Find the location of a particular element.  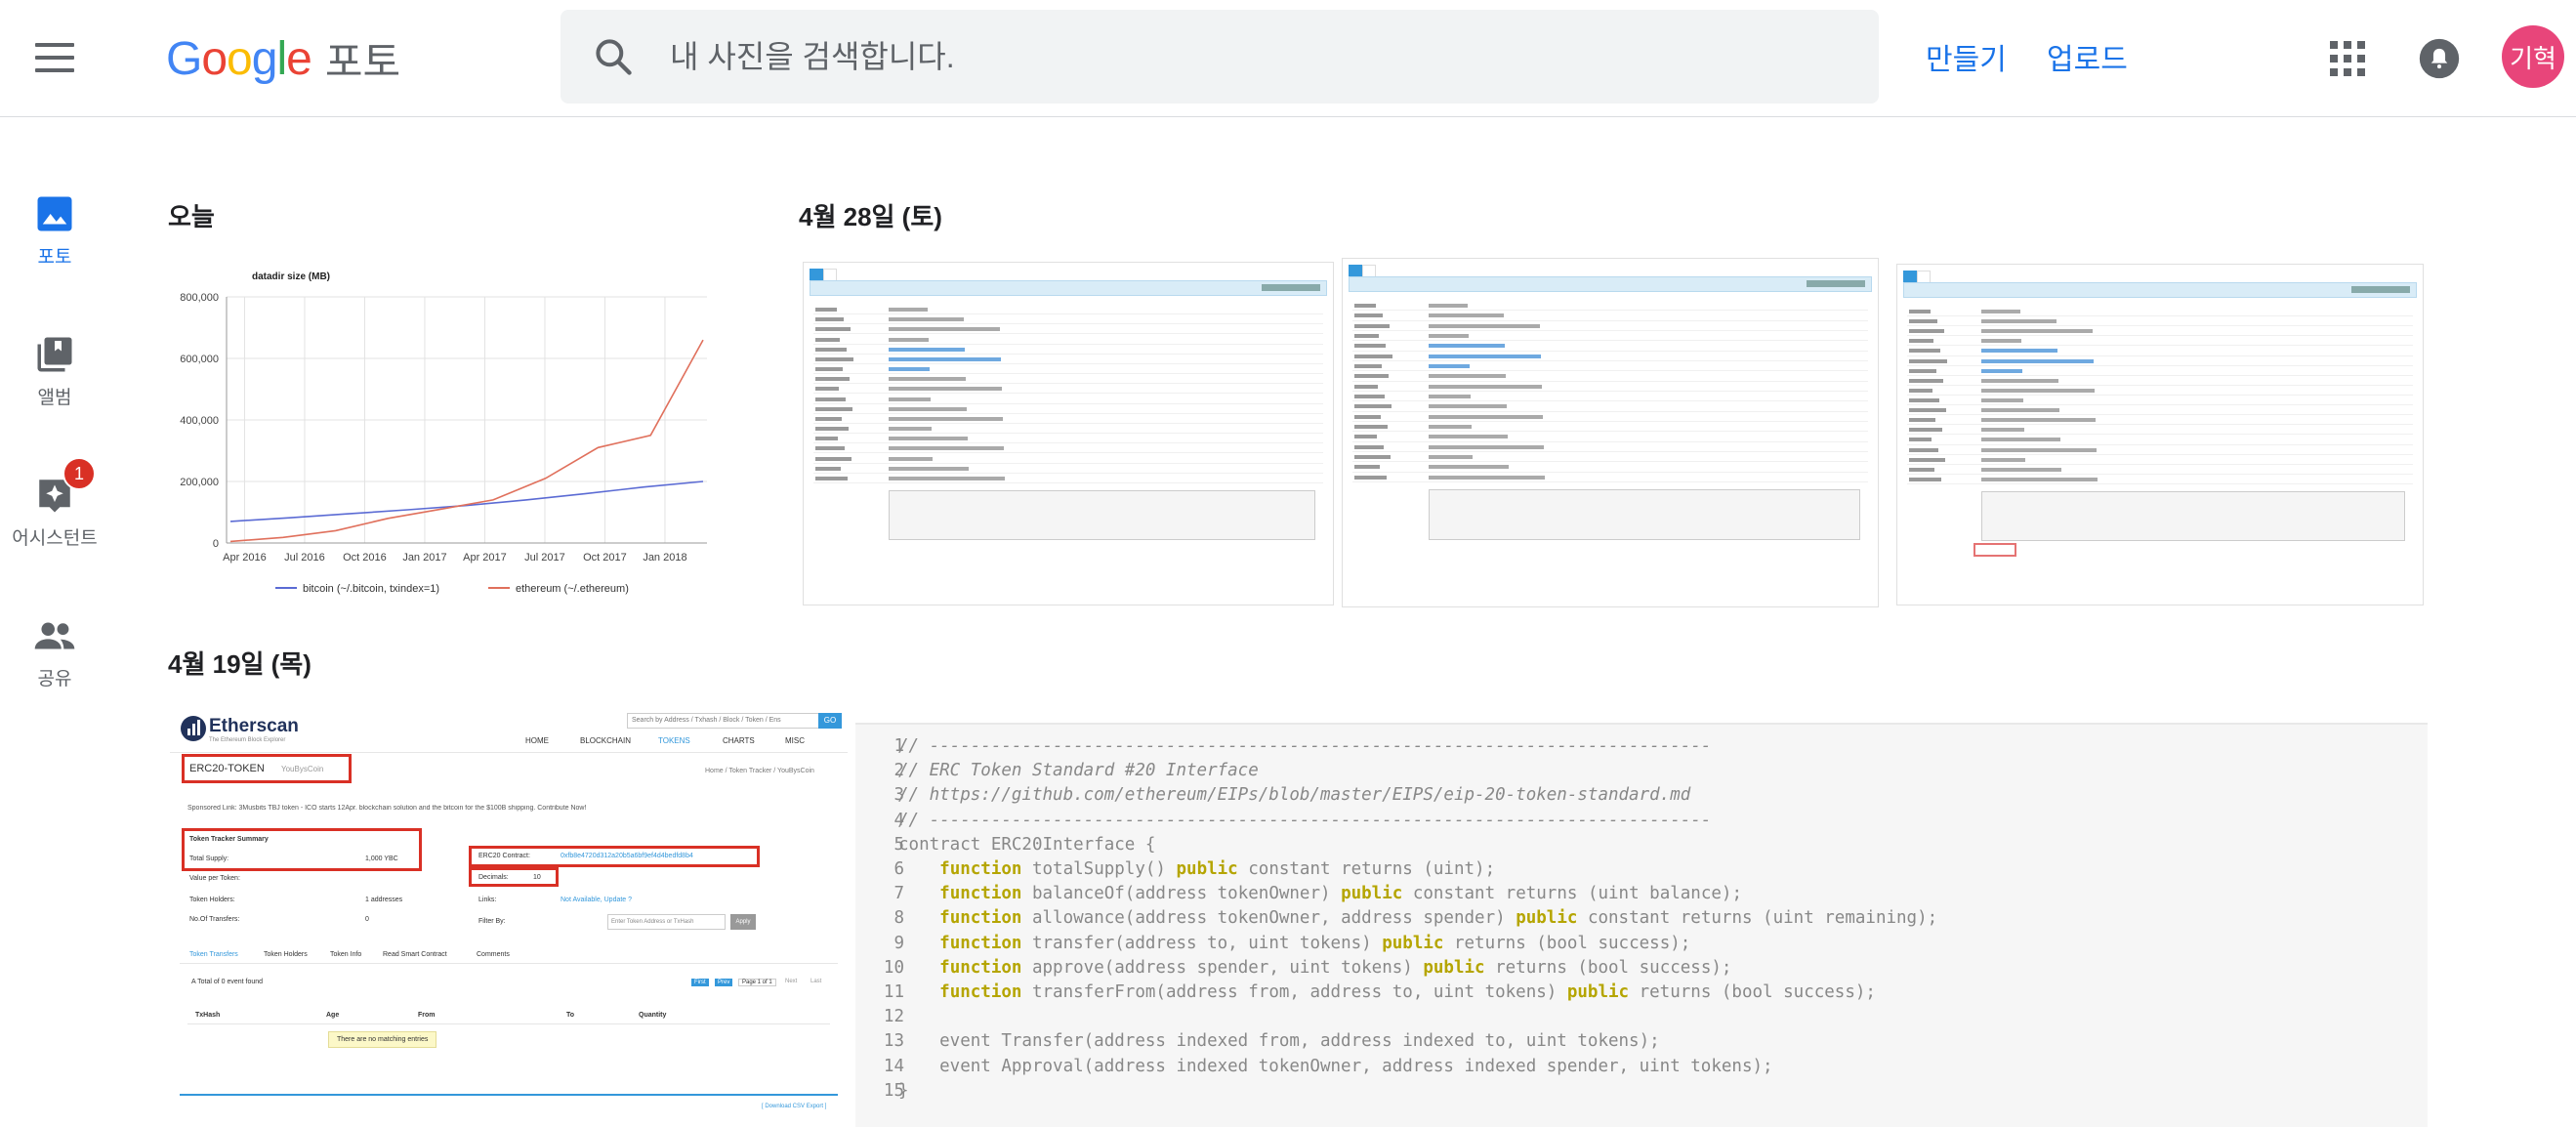

sidebar-item-photos: 포토 is located at coordinates (55, 231).